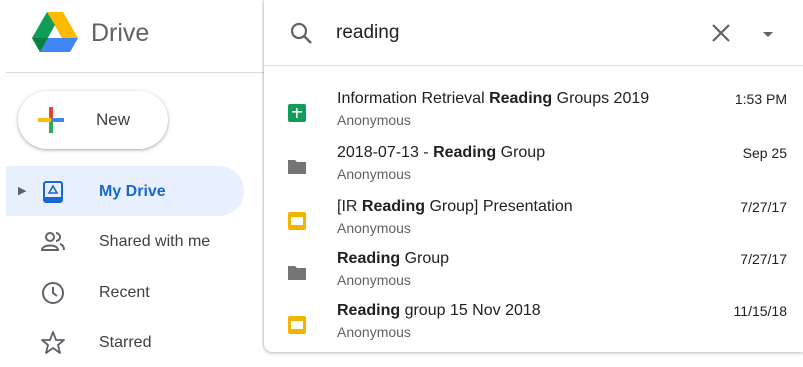 The height and width of the screenshot is (367, 803). I want to click on clear-search-icon, so click(721, 33).